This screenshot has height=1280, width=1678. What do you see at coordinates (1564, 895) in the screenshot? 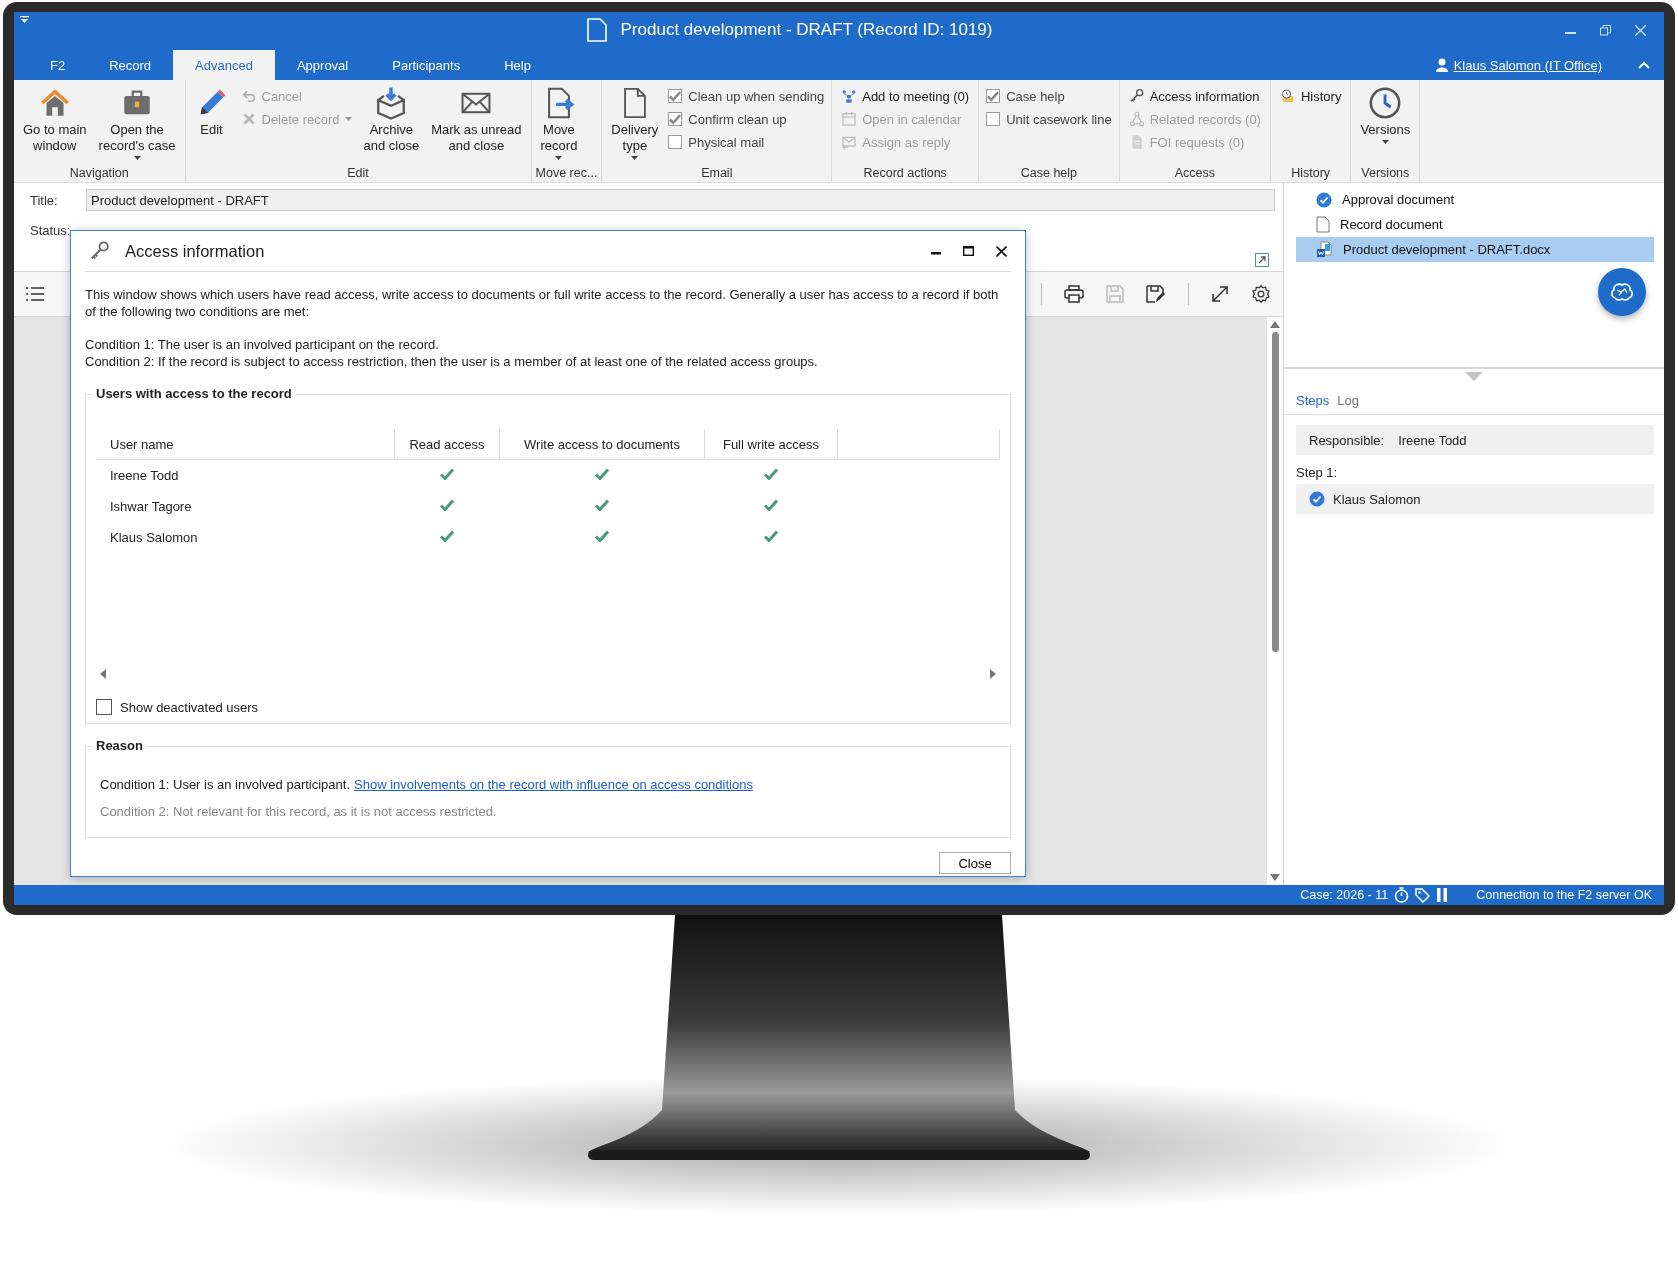
I see `connection-status: Connection to the F2 server OK` at bounding box center [1564, 895].